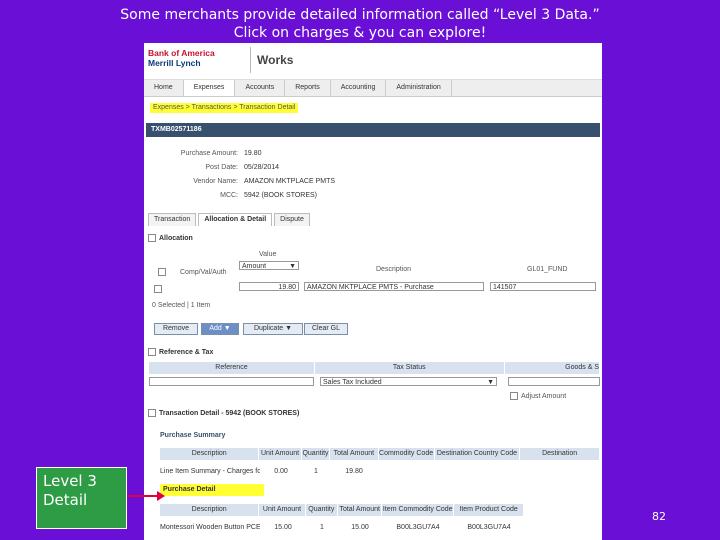 The width and height of the screenshot is (720, 540). Describe the element at coordinates (260, 88) in the screenshot. I see `nav-accounts: Accounts` at that location.